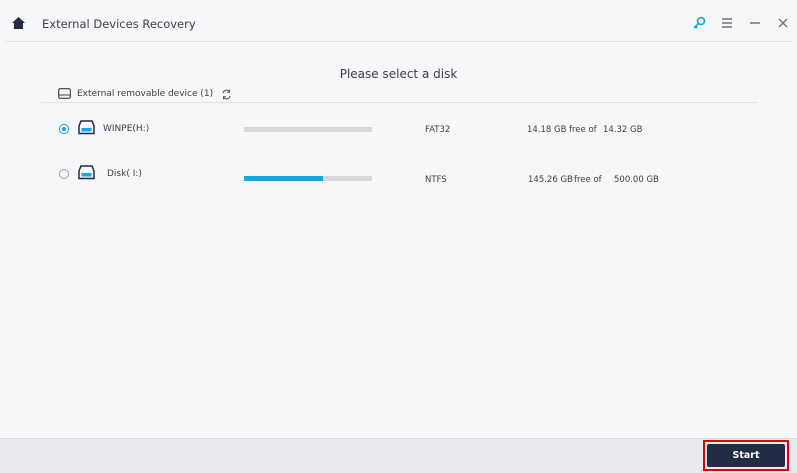 Image resolution: width=797 pixels, height=473 pixels. What do you see at coordinates (550, 180) in the screenshot?
I see `disk-free: 145.26 GB` at bounding box center [550, 180].